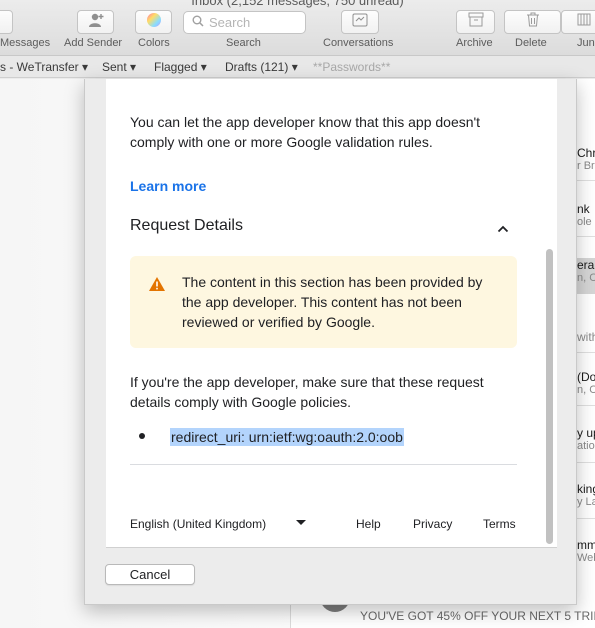  Describe the element at coordinates (584, 215) in the screenshot. I see `list-item: nk ole` at that location.